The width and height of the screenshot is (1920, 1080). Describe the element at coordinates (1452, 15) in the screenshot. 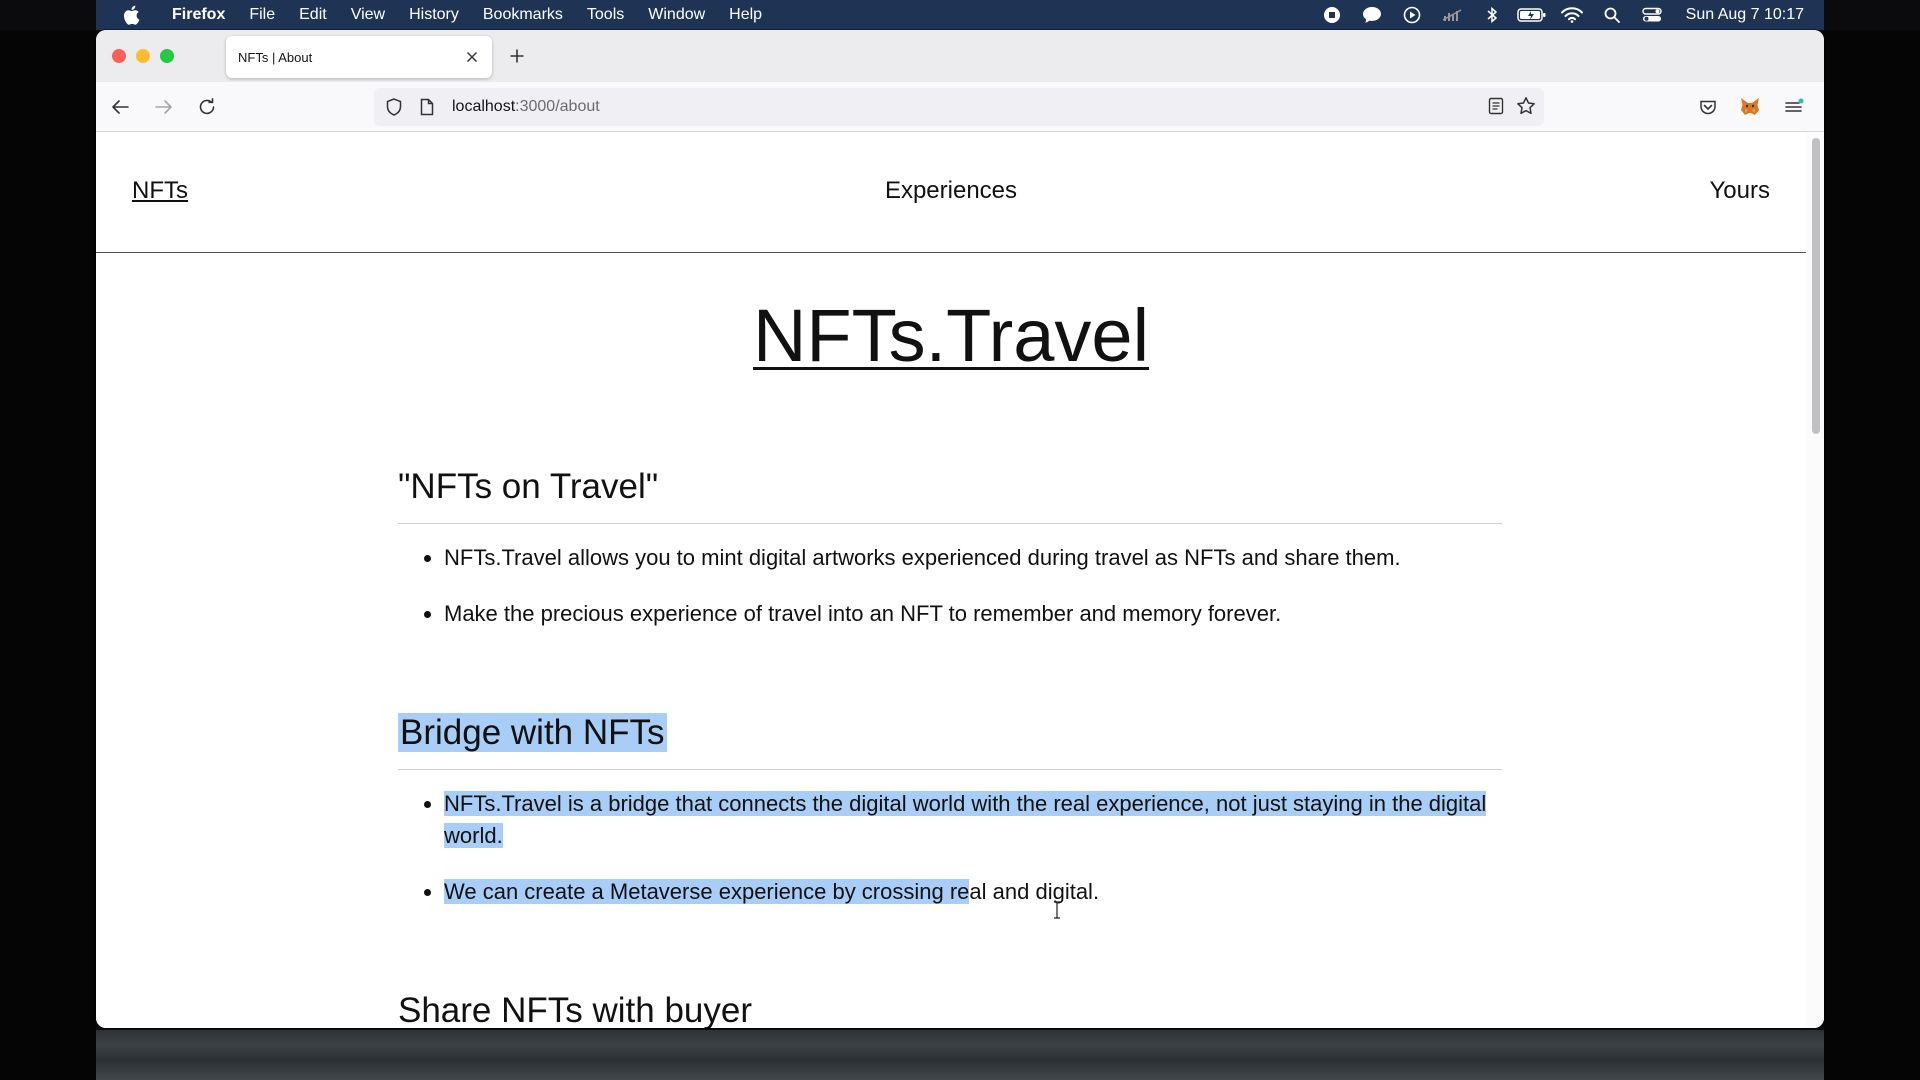

I see `mute-icon` at that location.